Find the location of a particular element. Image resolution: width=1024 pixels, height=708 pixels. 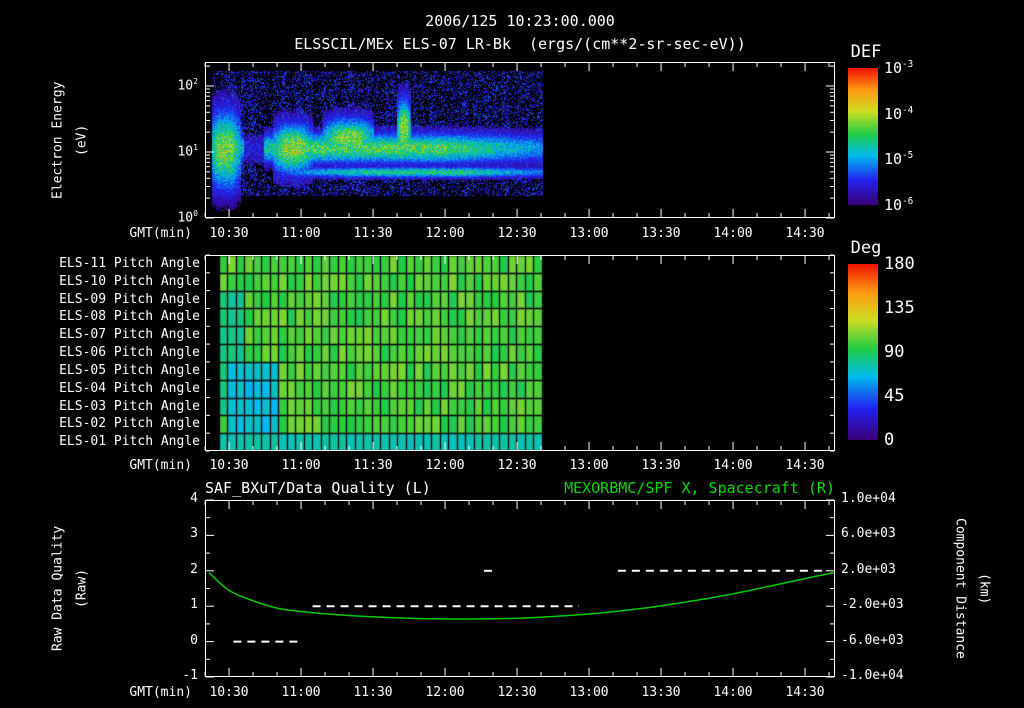

quality-tick-label: -1 is located at coordinates (190, 675).